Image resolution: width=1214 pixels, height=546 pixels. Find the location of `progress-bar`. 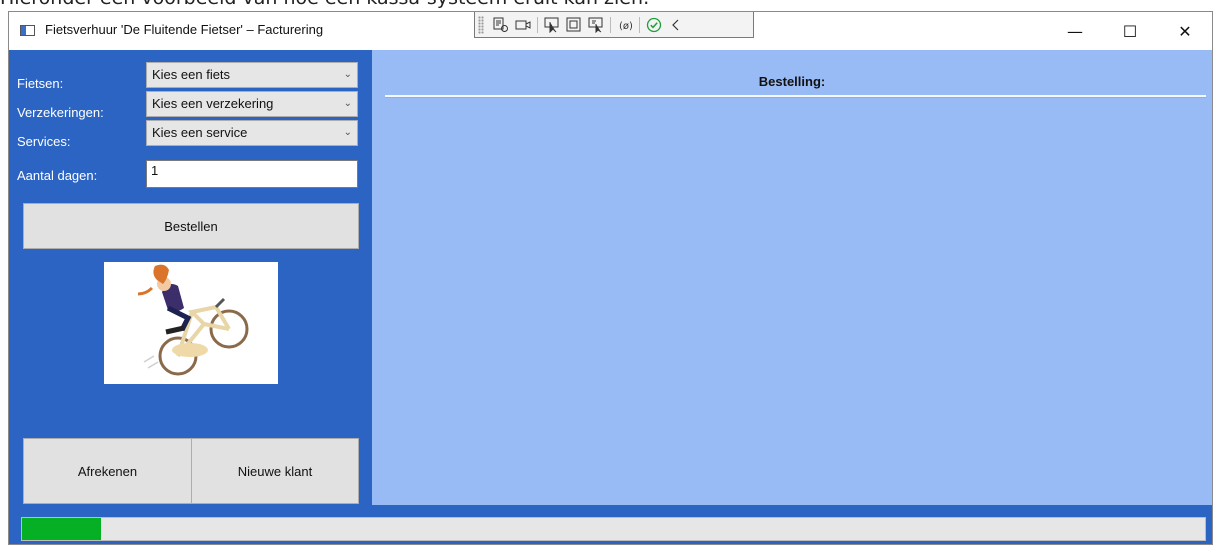

progress-bar is located at coordinates (613, 529).